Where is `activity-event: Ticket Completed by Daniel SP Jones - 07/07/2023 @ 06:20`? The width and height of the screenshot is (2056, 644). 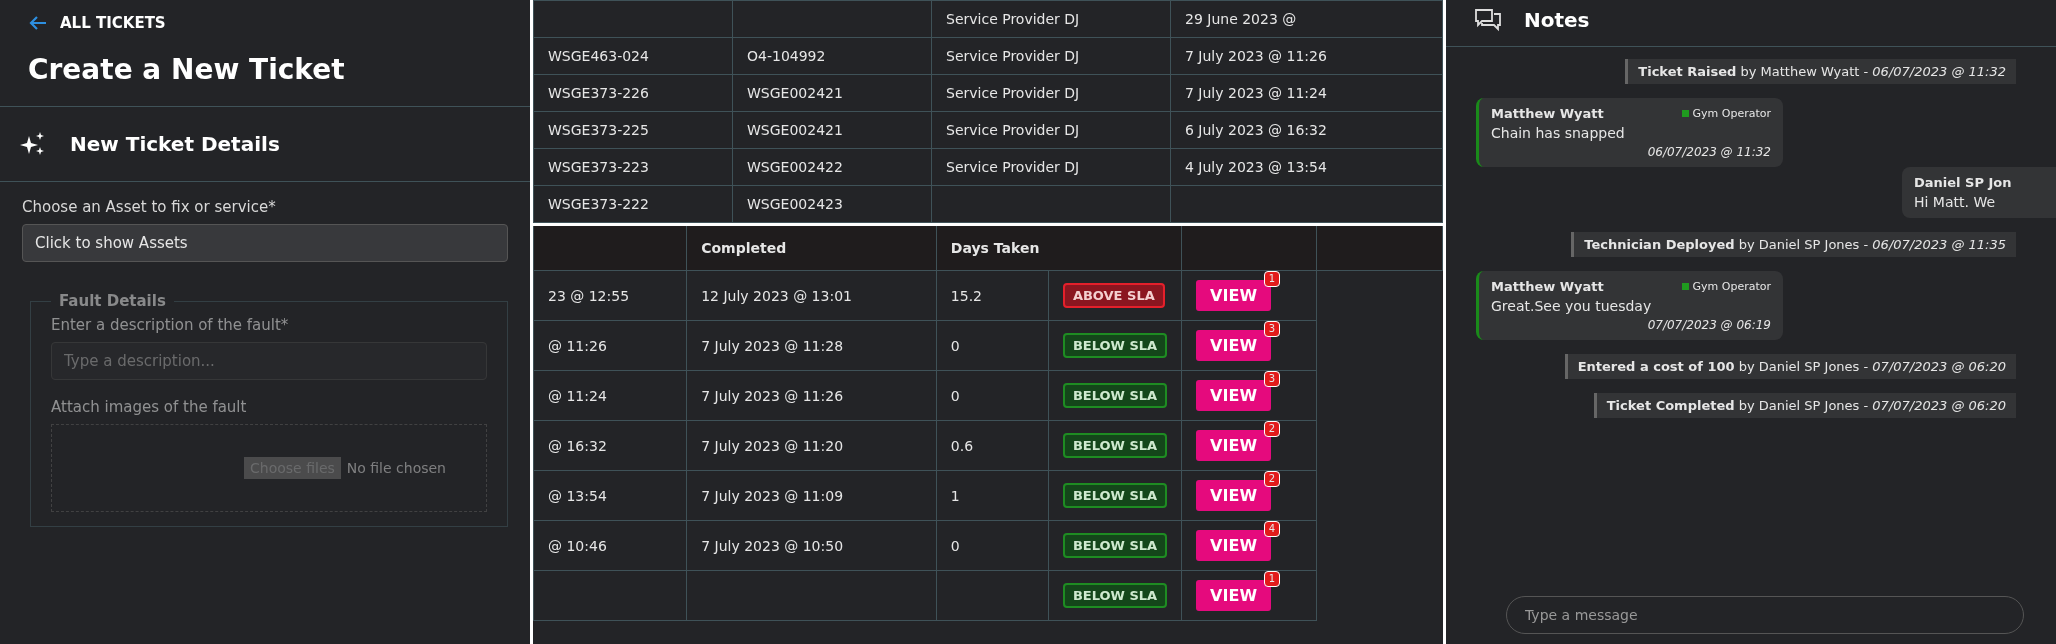 activity-event: Ticket Completed by Daniel SP Jones - 07/07/2023 @ 06:20 is located at coordinates (1804, 405).